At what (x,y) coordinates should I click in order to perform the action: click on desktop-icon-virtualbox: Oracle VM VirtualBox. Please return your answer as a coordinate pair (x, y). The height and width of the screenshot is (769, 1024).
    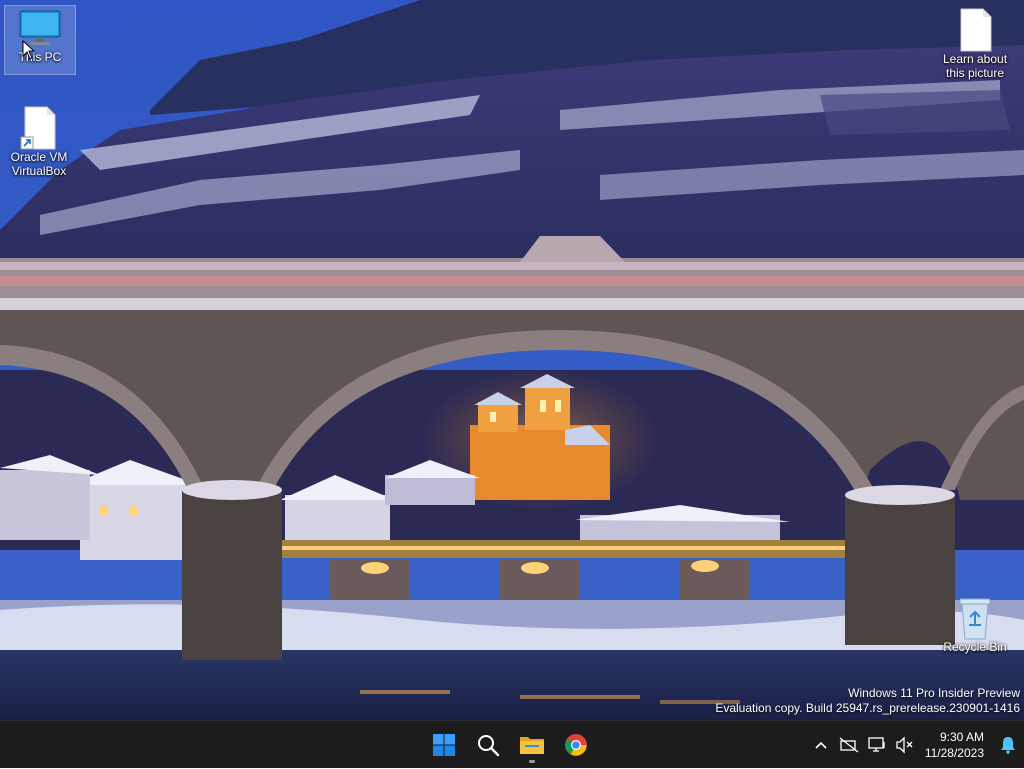
    Looking at the image, I should click on (39, 142).